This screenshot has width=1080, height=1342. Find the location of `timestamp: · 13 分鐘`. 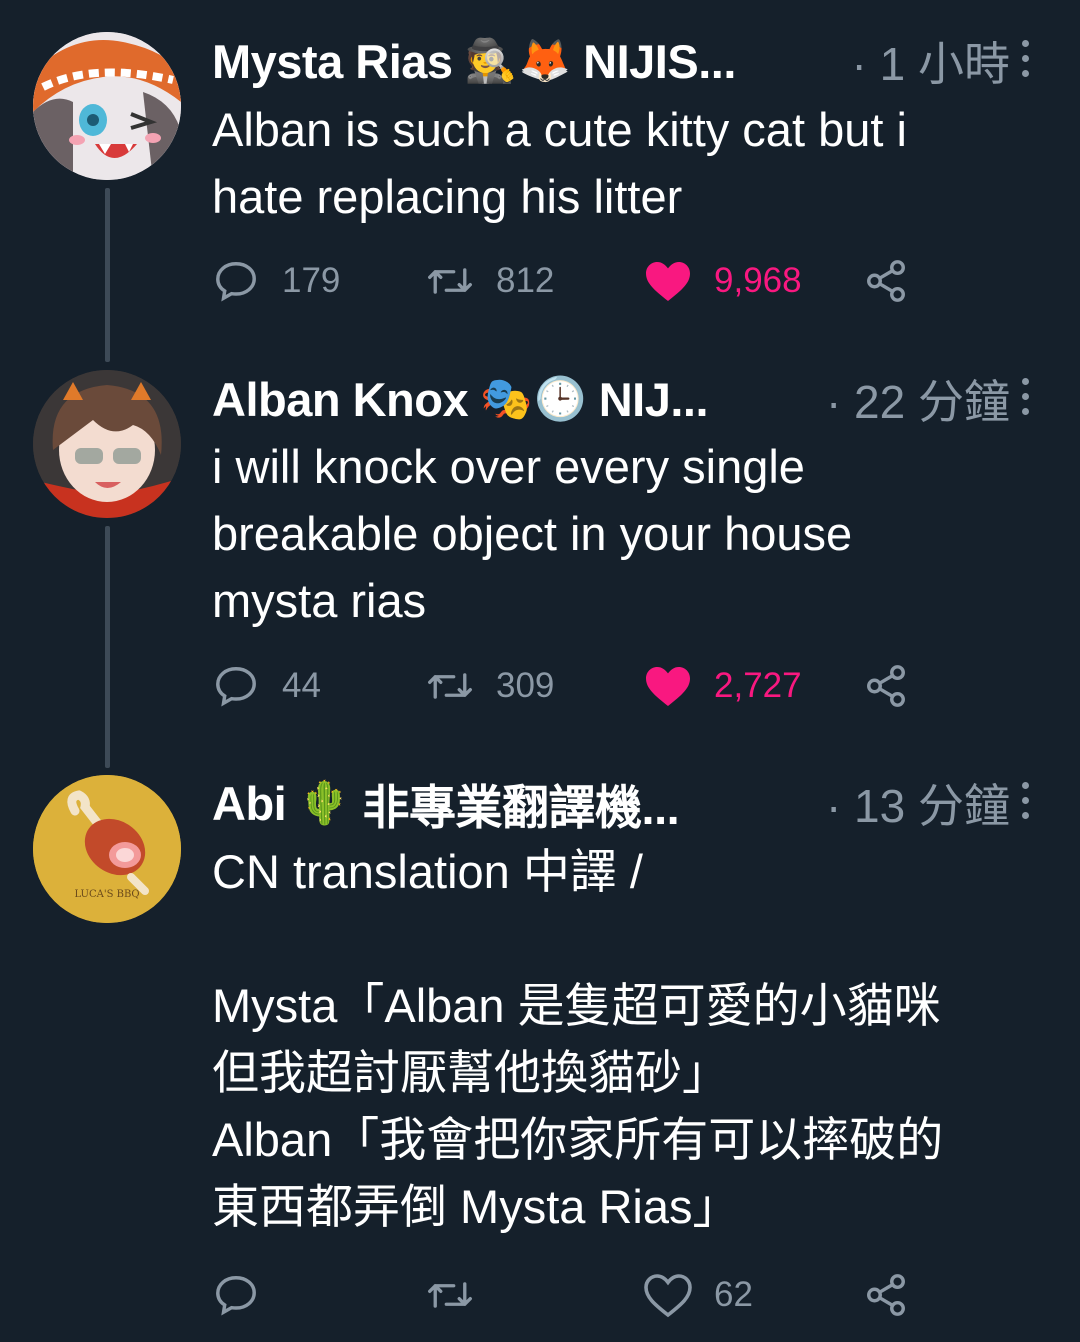

timestamp: · 13 分鐘 is located at coordinates (933, 803).